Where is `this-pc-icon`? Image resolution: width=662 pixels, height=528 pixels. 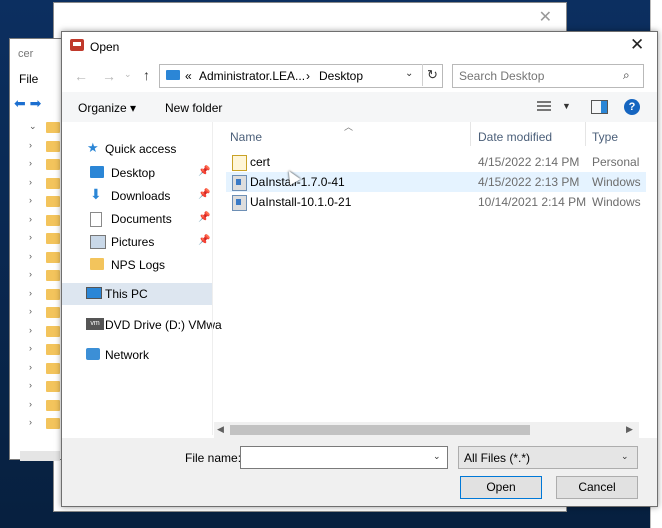 this-pc-icon is located at coordinates (173, 75).